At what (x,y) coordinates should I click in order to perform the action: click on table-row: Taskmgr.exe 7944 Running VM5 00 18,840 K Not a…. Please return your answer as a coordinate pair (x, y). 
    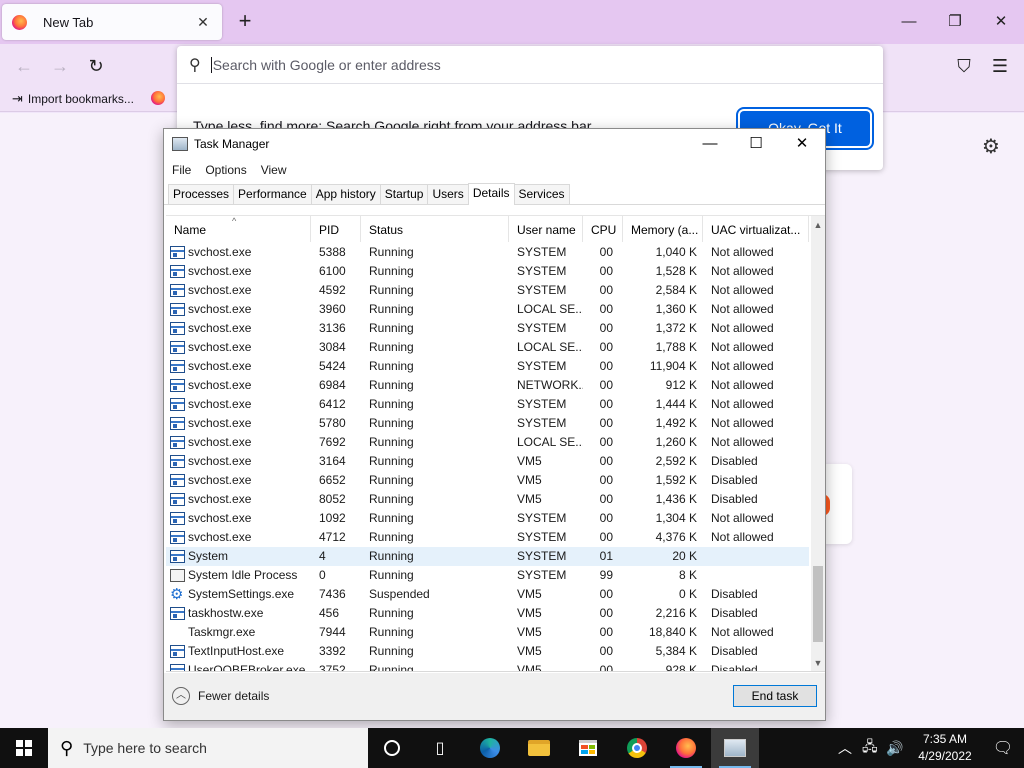
    Looking at the image, I should click on (487, 632).